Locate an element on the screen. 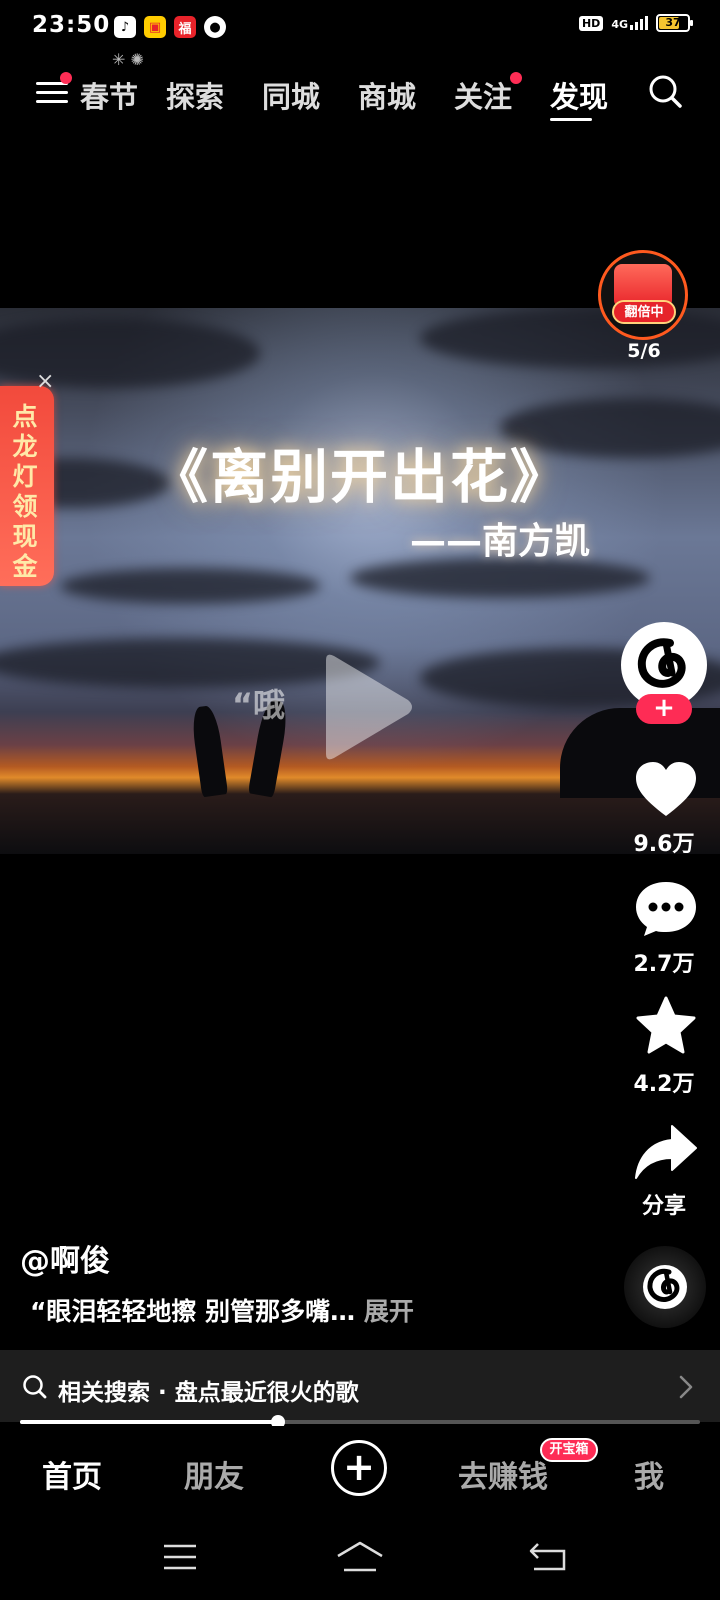  comment-icon is located at coordinates (666, 908).